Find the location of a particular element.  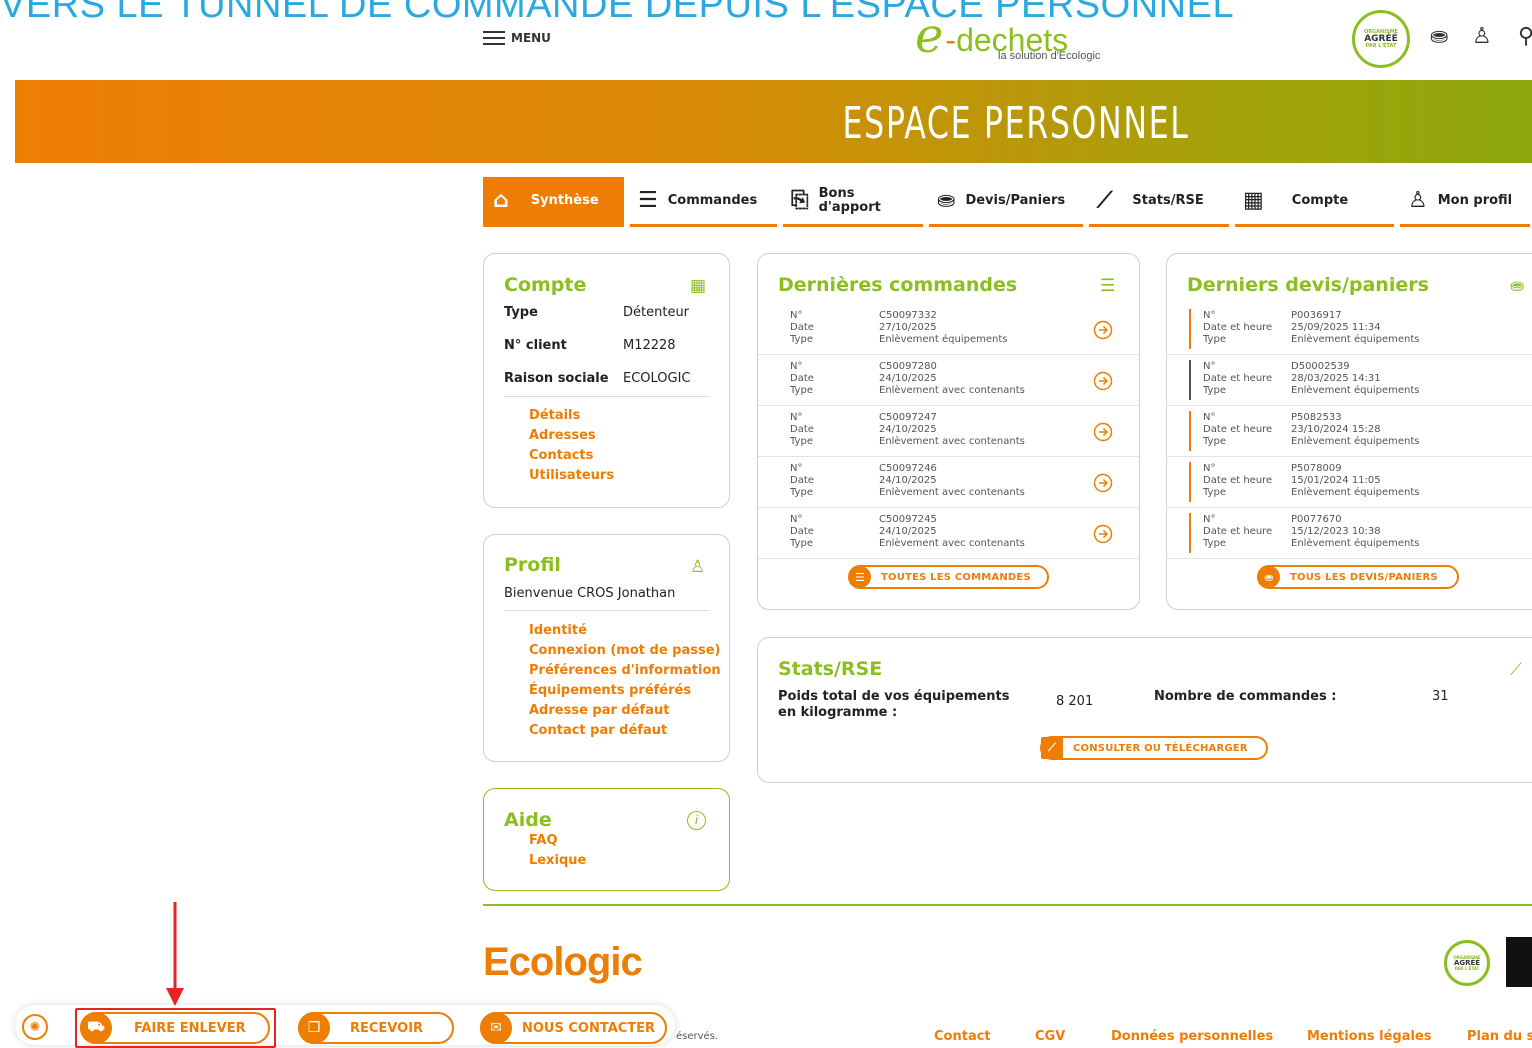

row-label: Date is located at coordinates (802, 327).